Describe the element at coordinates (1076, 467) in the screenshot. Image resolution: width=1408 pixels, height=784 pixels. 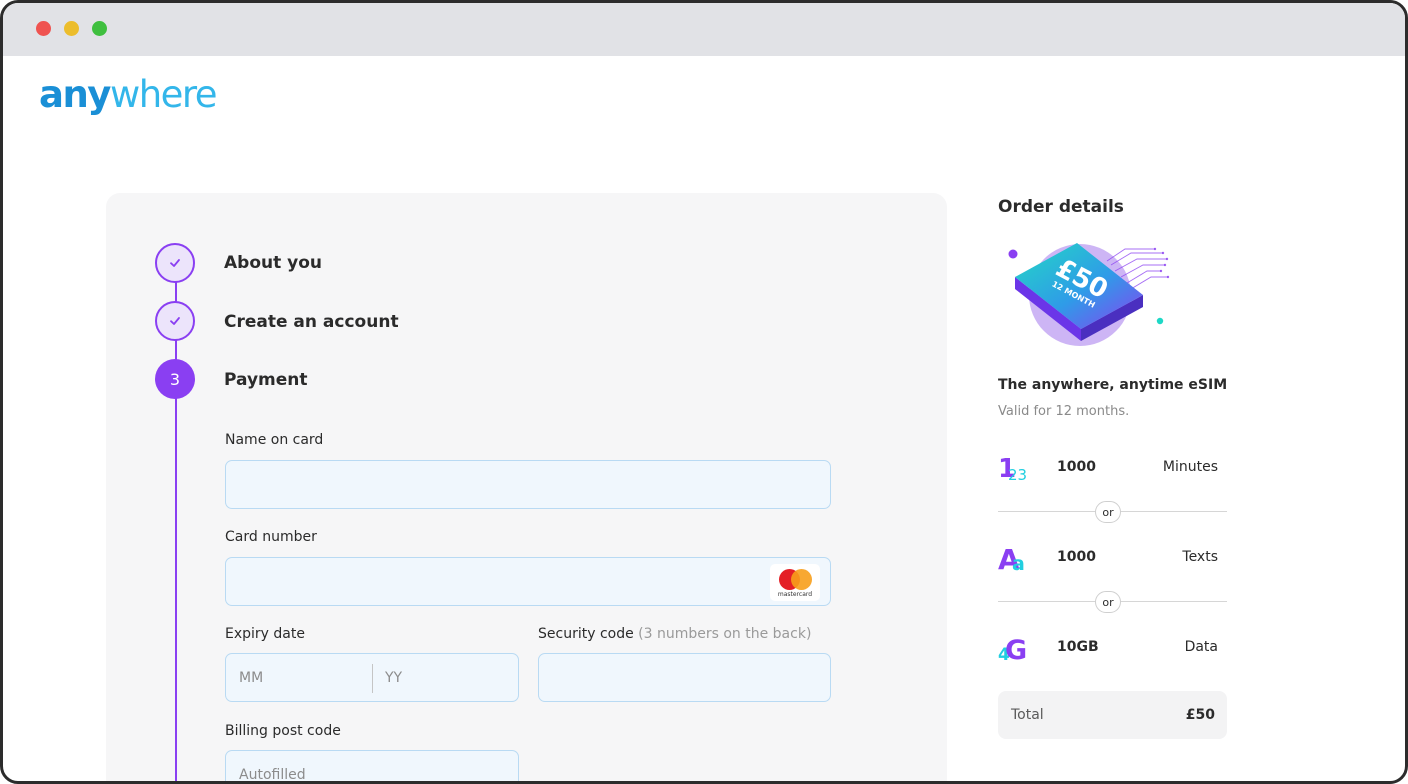
I see `minutes-quantity: 1000` at that location.